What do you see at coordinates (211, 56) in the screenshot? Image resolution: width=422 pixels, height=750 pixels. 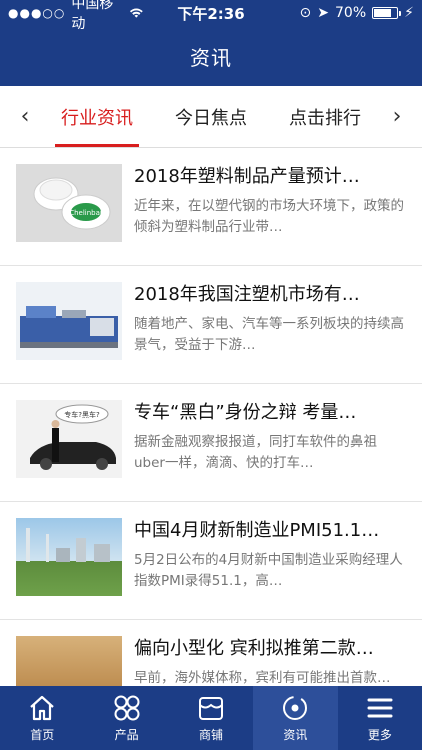 I see `page-title: 资讯` at bounding box center [211, 56].